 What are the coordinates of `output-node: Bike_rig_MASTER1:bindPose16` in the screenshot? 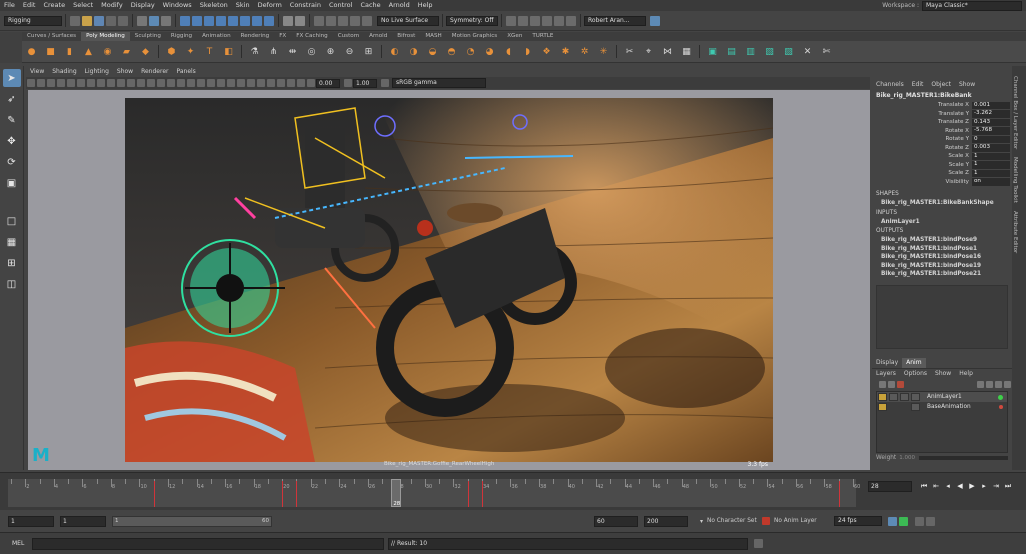 It's located at (942, 257).